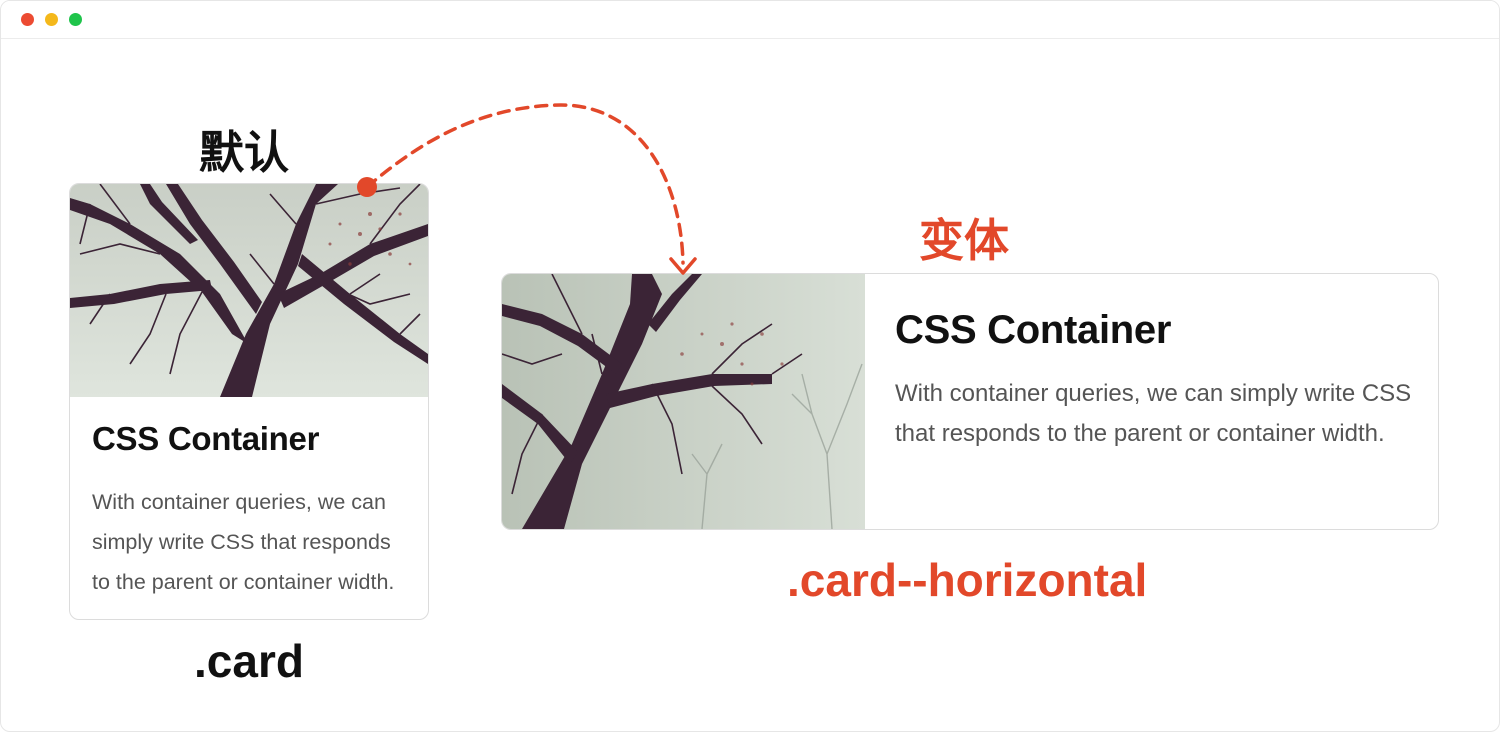  What do you see at coordinates (1033, 330) in the screenshot?
I see `horizontal-card-title: CSS Container` at bounding box center [1033, 330].